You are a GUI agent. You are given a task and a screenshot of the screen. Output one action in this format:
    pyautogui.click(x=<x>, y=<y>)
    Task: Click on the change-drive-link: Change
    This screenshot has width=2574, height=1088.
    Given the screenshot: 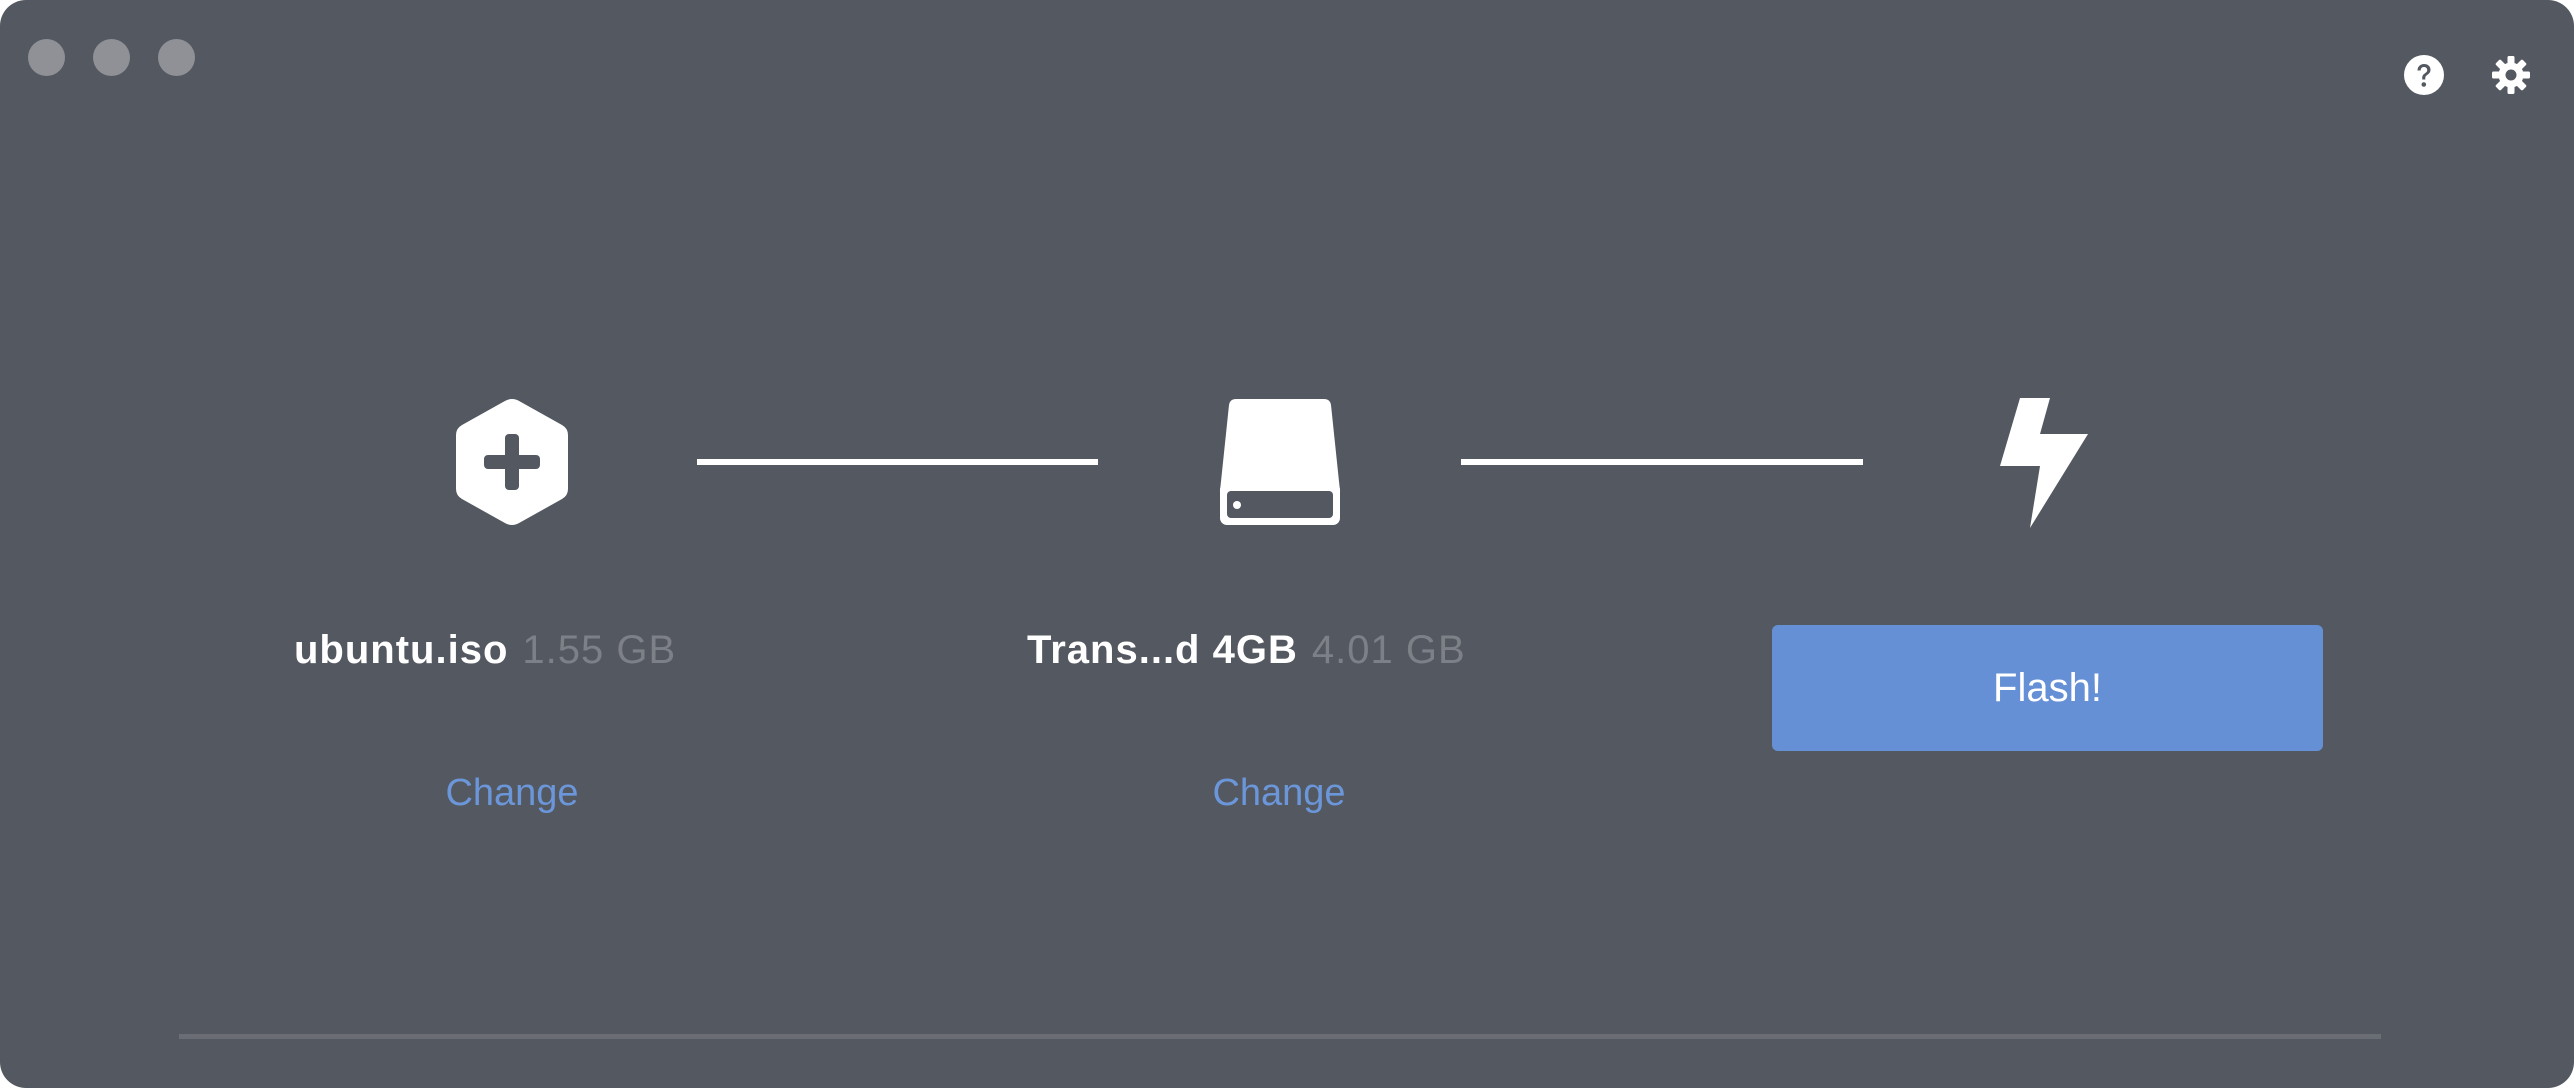 What is the action you would take?
    pyautogui.click(x=1279, y=793)
    